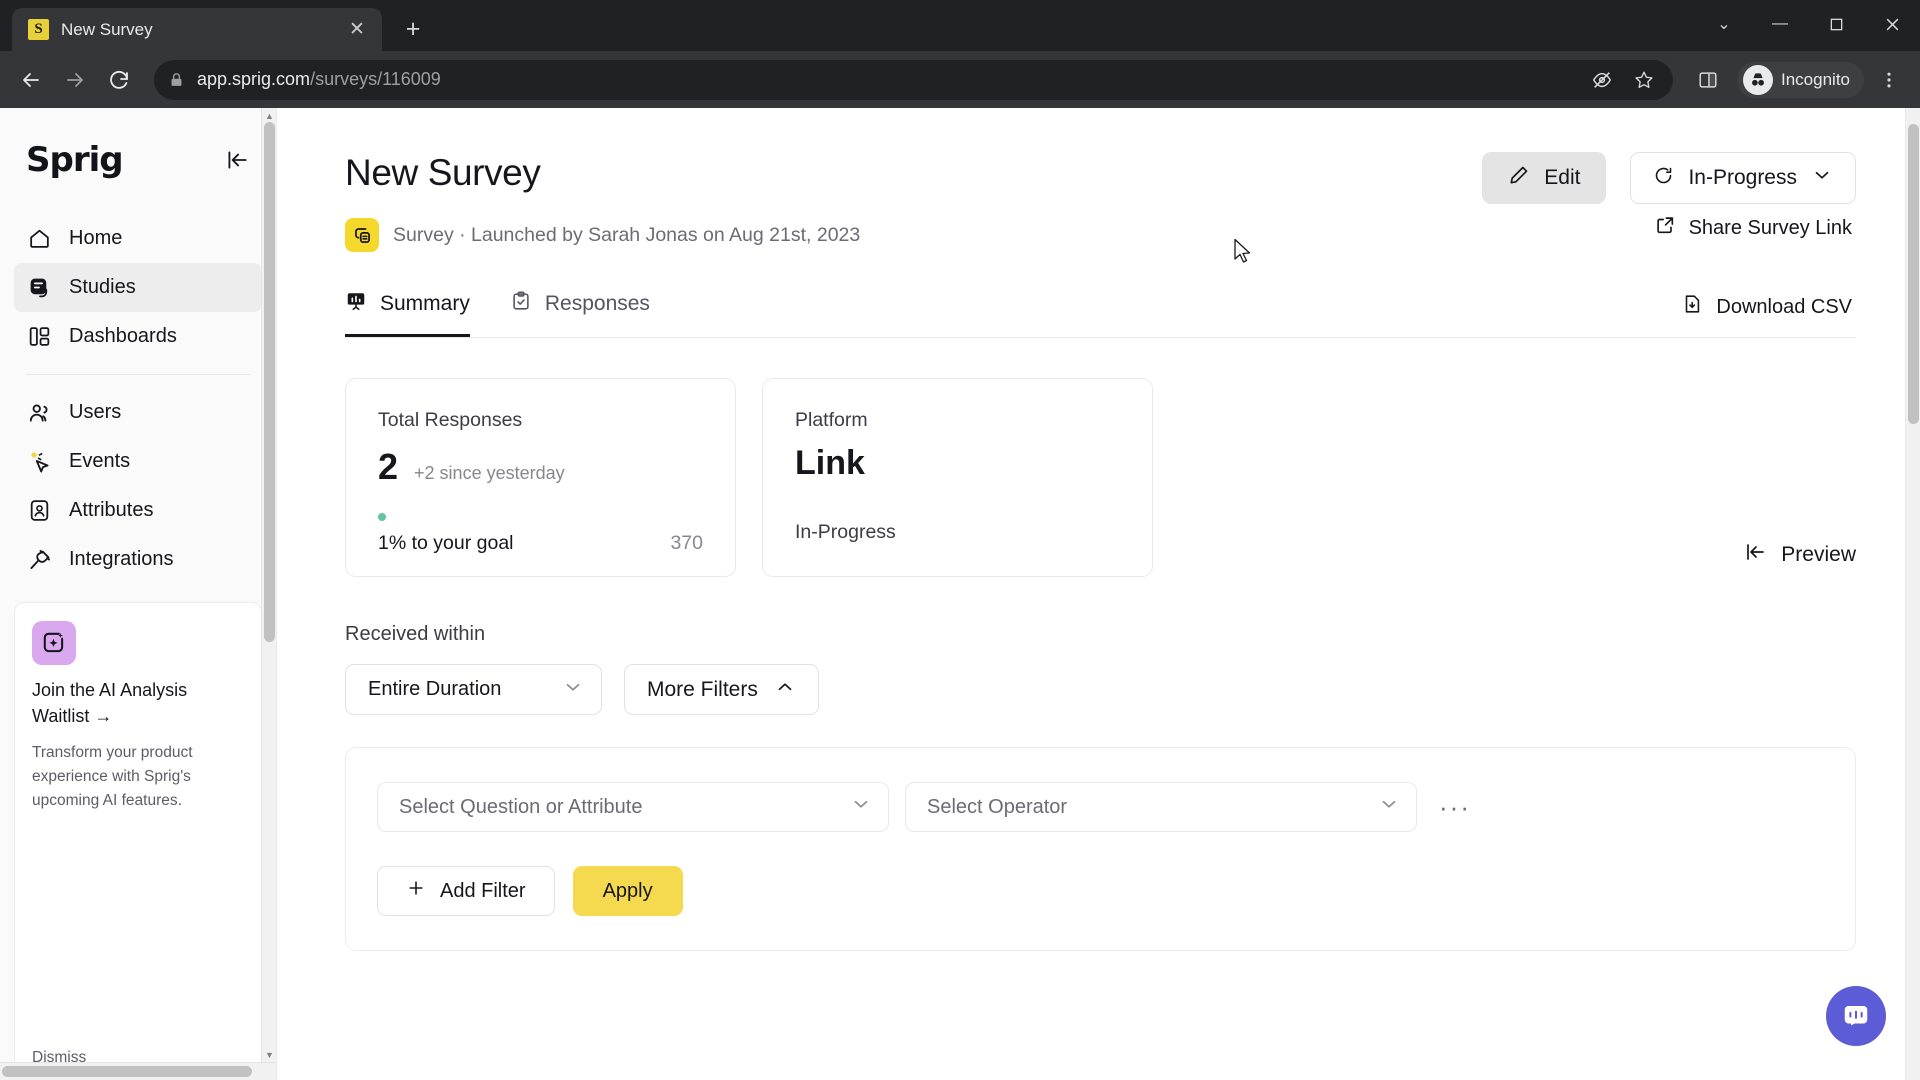  What do you see at coordinates (107, 29) in the screenshot?
I see `tab-title: New Survey` at bounding box center [107, 29].